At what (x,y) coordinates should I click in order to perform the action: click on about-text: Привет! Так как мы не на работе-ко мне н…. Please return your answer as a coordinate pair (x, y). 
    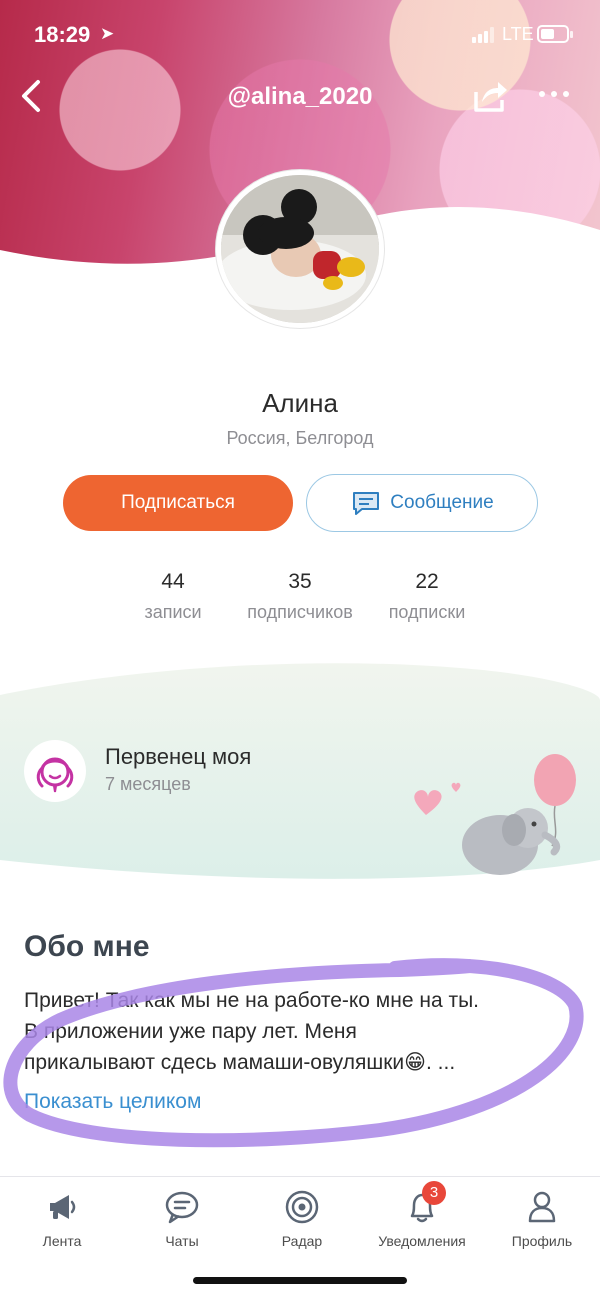
    Looking at the image, I should click on (304, 1031).